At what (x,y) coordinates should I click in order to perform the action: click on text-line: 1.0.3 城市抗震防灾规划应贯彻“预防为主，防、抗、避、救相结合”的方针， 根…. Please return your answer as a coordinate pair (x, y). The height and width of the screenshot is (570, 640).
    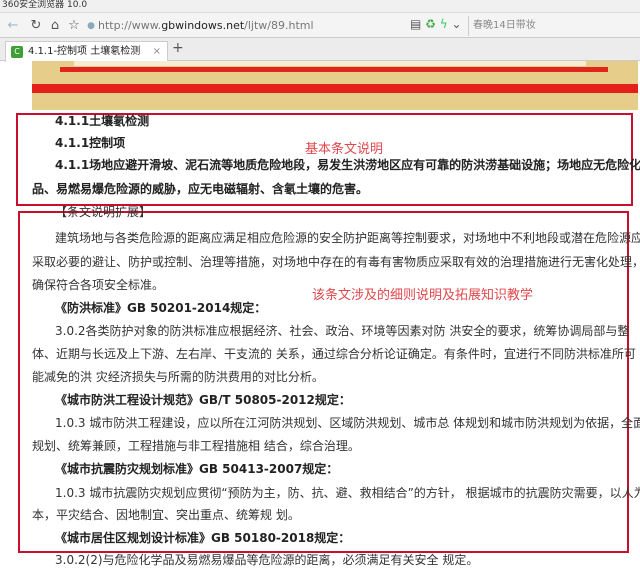
    Looking at the image, I should click on (347, 493).